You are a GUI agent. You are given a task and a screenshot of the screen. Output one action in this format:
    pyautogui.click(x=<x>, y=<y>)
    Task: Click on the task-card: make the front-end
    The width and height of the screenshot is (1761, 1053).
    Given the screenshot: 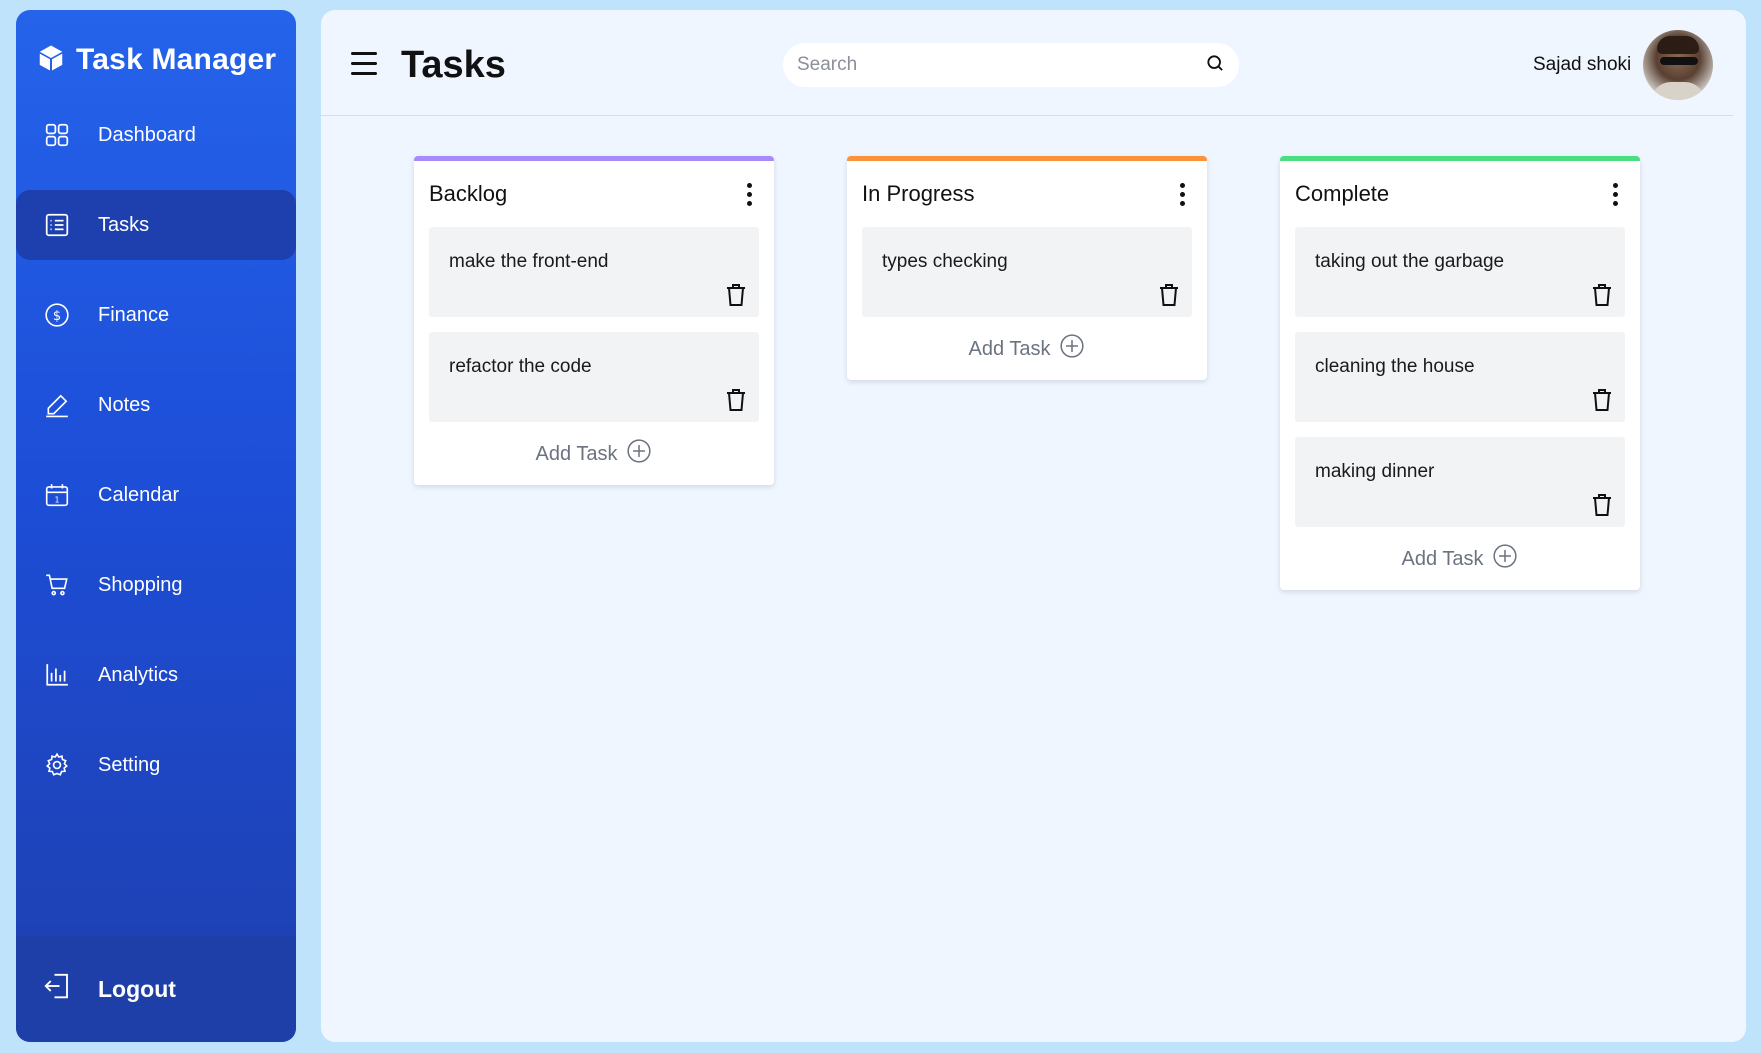 What is the action you would take?
    pyautogui.click(x=594, y=272)
    